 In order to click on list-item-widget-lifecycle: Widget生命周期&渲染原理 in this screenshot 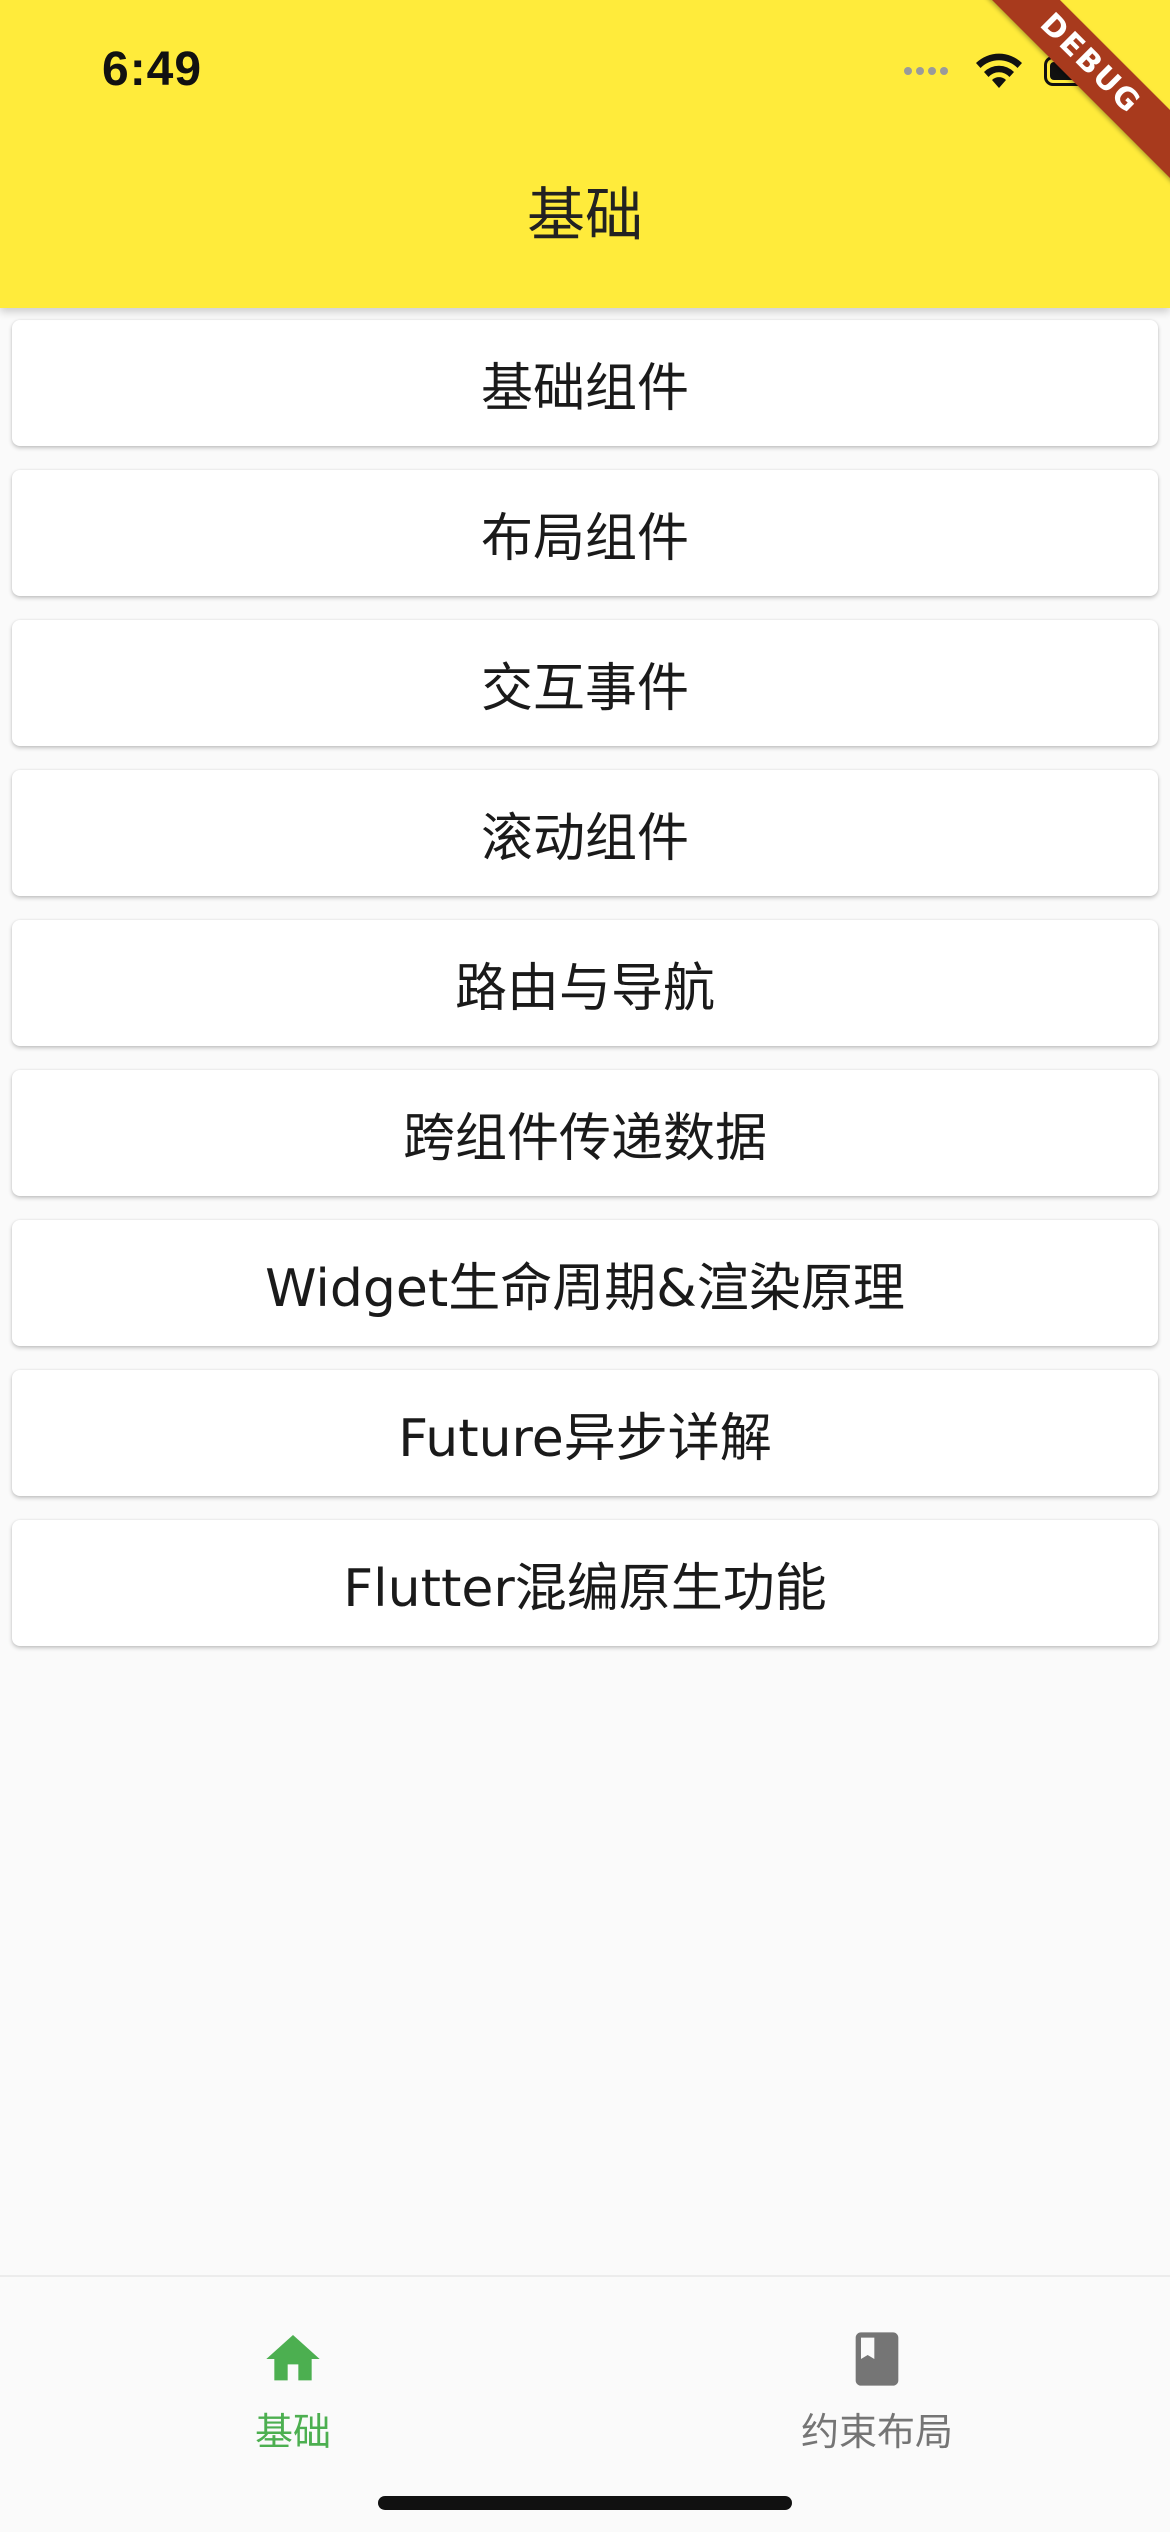, I will do `click(585, 1283)`.